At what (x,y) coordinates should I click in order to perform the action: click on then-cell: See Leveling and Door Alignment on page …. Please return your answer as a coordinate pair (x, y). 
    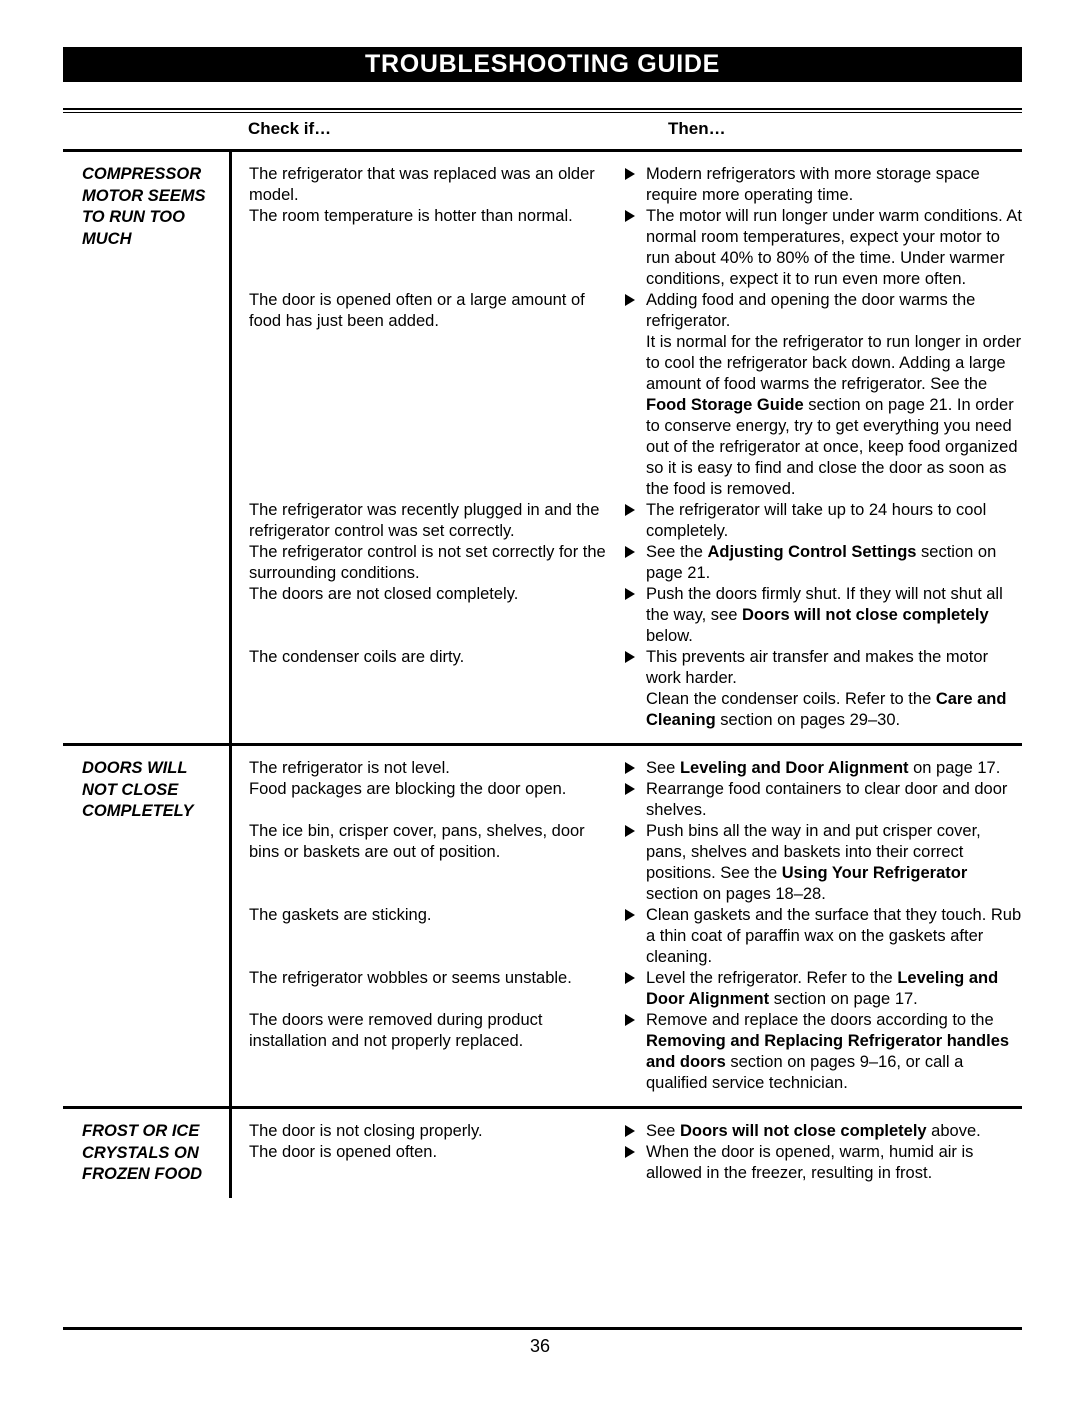
    Looking at the image, I should click on (819, 768).